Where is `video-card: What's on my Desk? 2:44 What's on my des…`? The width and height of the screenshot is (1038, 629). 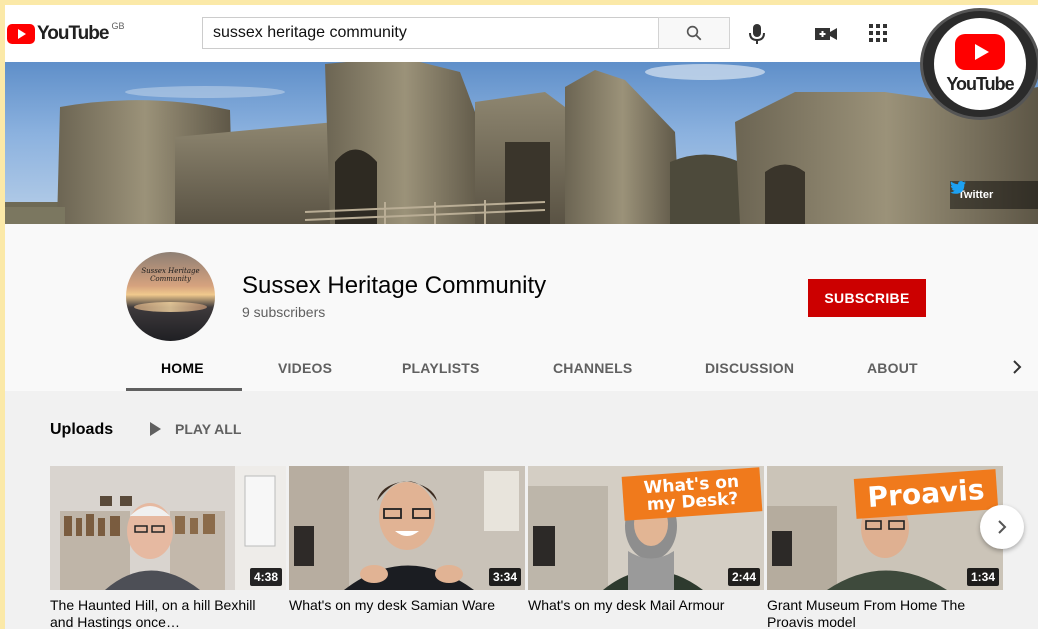 video-card: What's on my Desk? 2:44 What's on my des… is located at coordinates (646, 547).